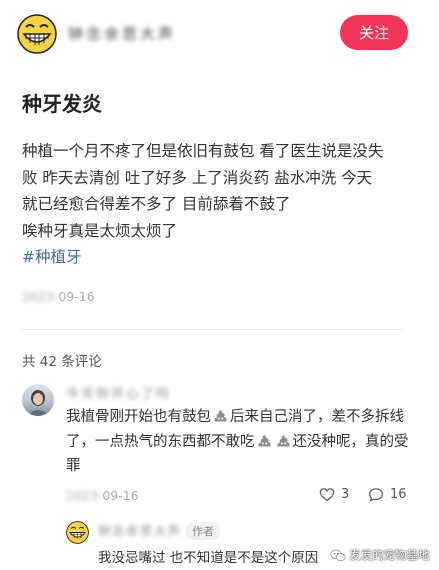 This screenshot has width=439, height=570. I want to click on post-header: 钟念余思大声 关注, so click(219, 34).